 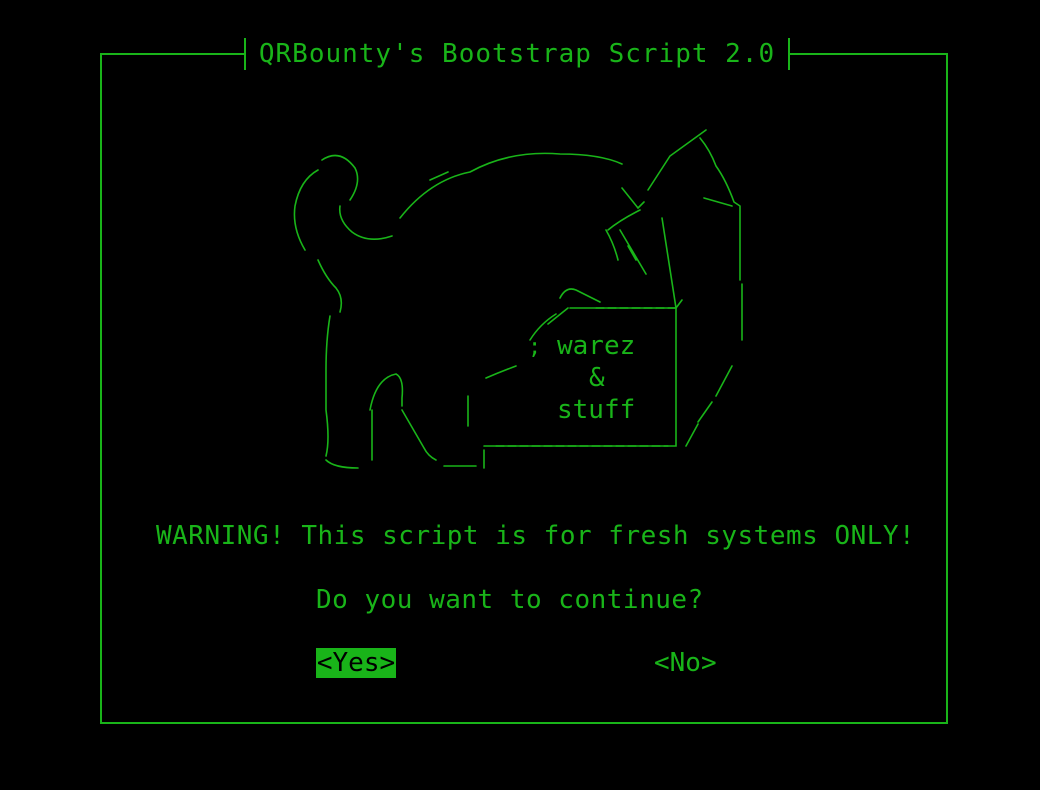 What do you see at coordinates (510, 600) in the screenshot?
I see `continue-question: Do you want to continue?` at bounding box center [510, 600].